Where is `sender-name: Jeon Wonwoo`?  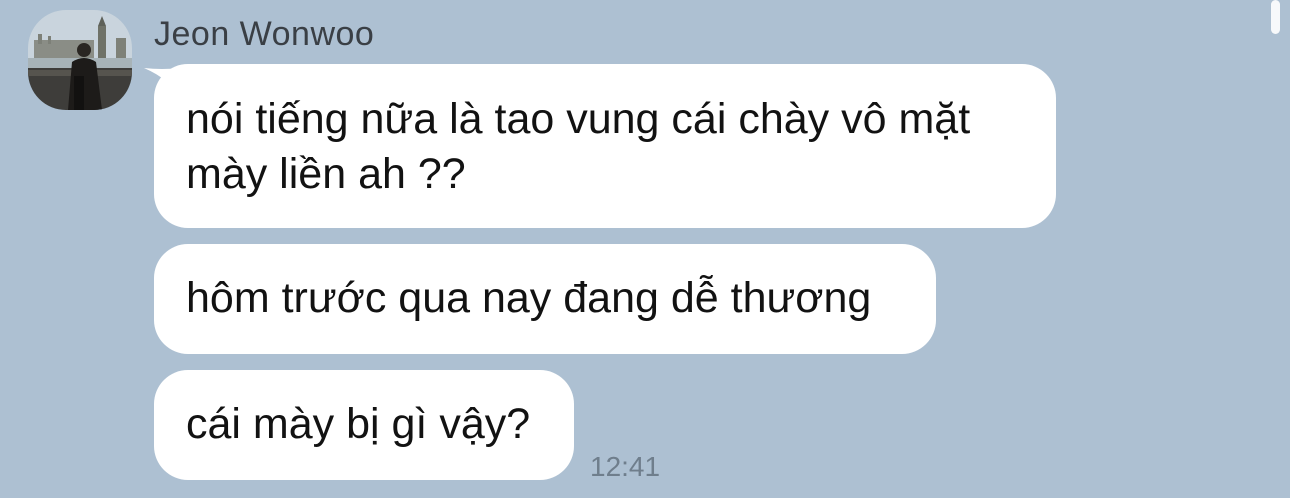 sender-name: Jeon Wonwoo is located at coordinates (264, 34).